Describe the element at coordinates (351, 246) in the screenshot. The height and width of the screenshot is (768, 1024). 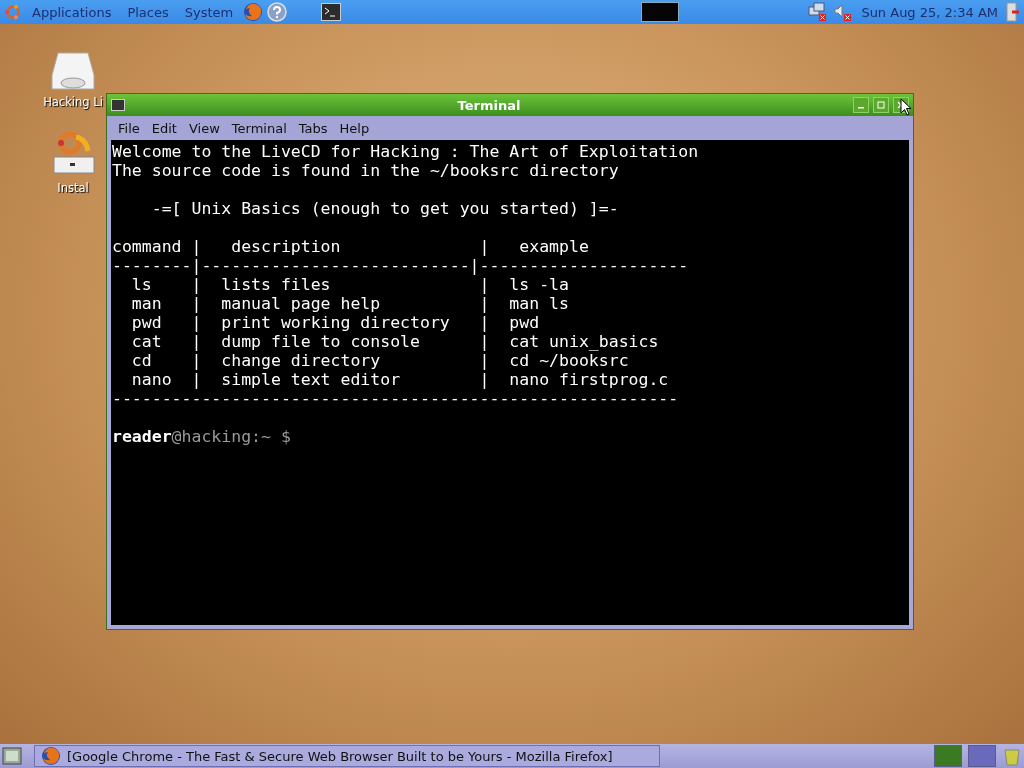
I see `terminal-line: command | description | example` at that location.